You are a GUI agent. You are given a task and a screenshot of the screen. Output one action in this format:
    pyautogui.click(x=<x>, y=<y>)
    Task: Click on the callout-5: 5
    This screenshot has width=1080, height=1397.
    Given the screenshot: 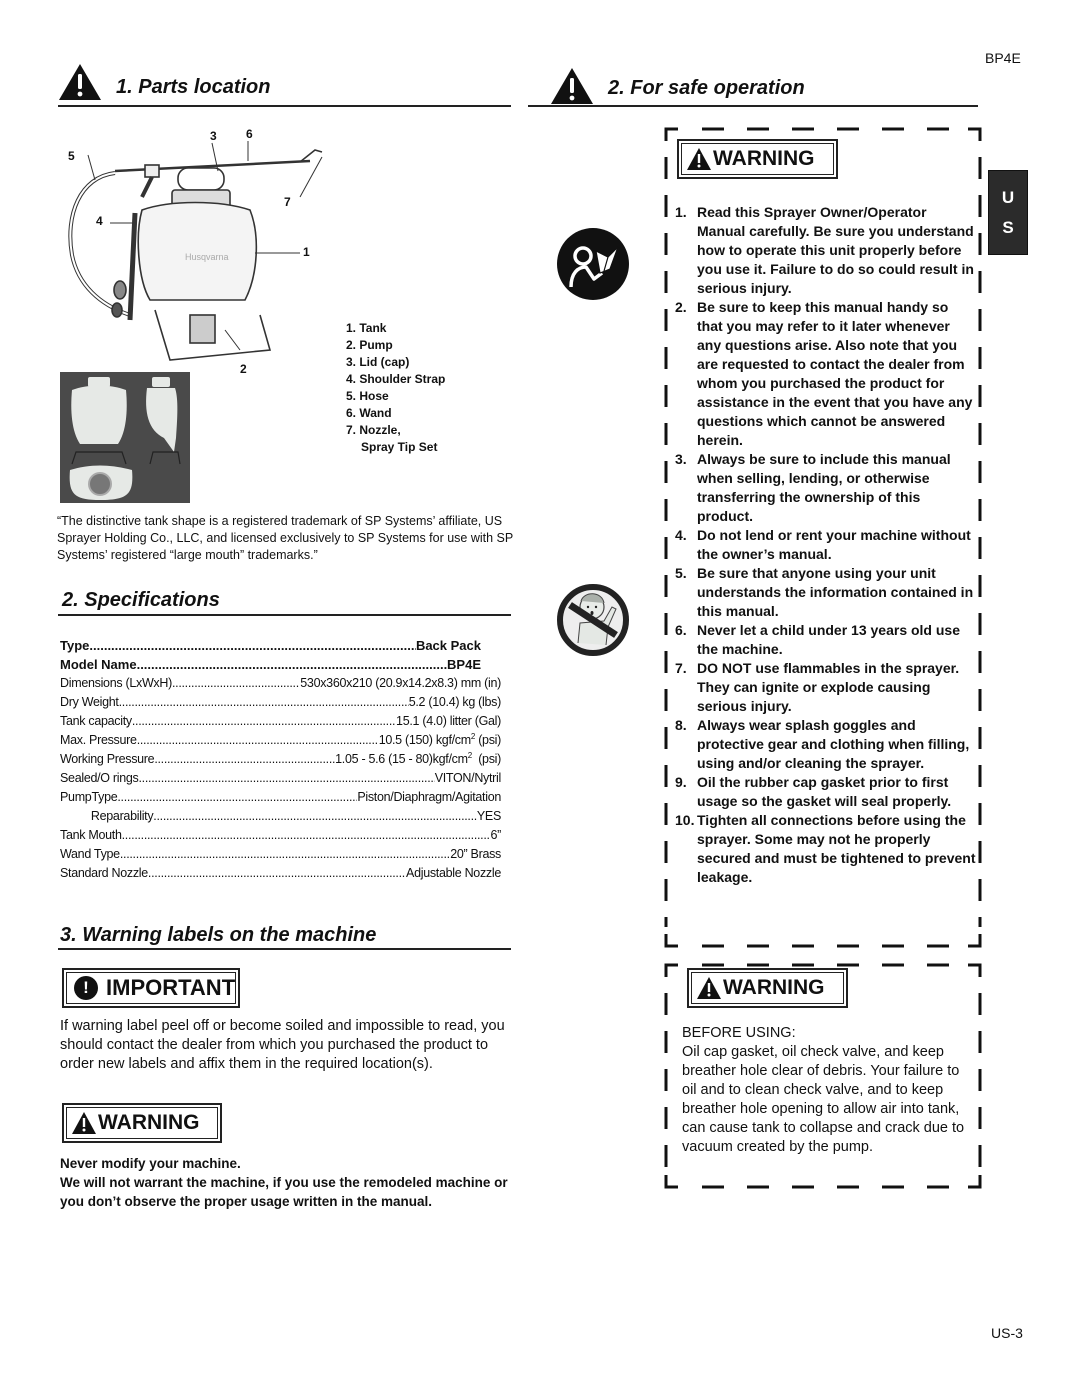 What is the action you would take?
    pyautogui.click(x=71, y=156)
    